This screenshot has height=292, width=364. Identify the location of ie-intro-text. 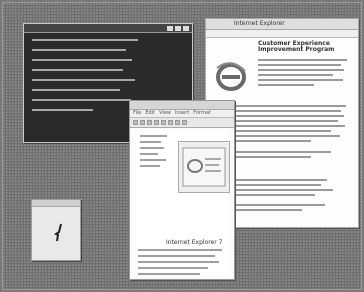
(305, 74).